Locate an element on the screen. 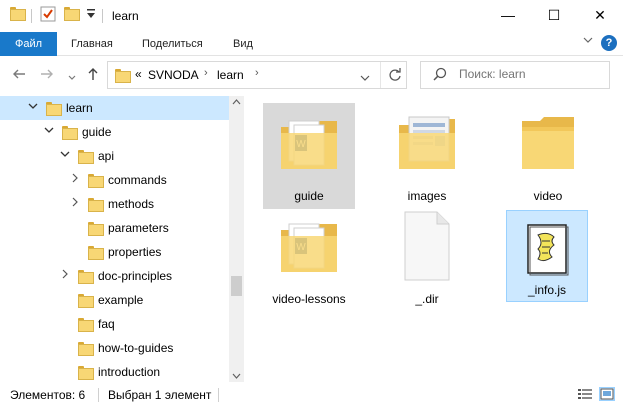 This screenshot has width=623, height=407. maximize-button: ☐ is located at coordinates (554, 15).